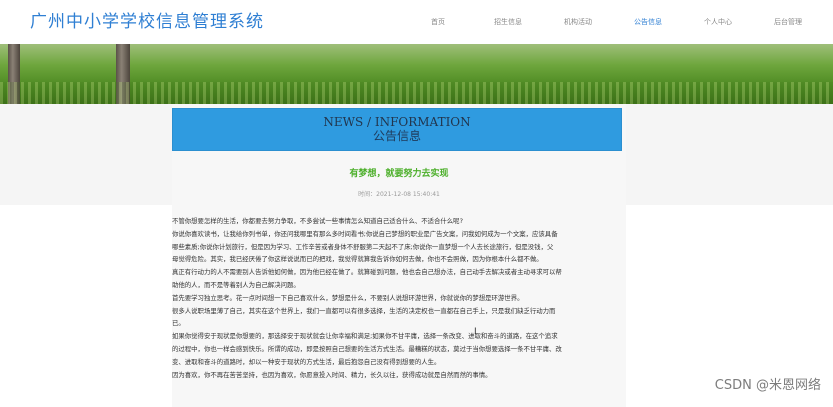 The image size is (833, 407). Describe the element at coordinates (475, 332) in the screenshot. I see `text-cursor-icon: I` at that location.